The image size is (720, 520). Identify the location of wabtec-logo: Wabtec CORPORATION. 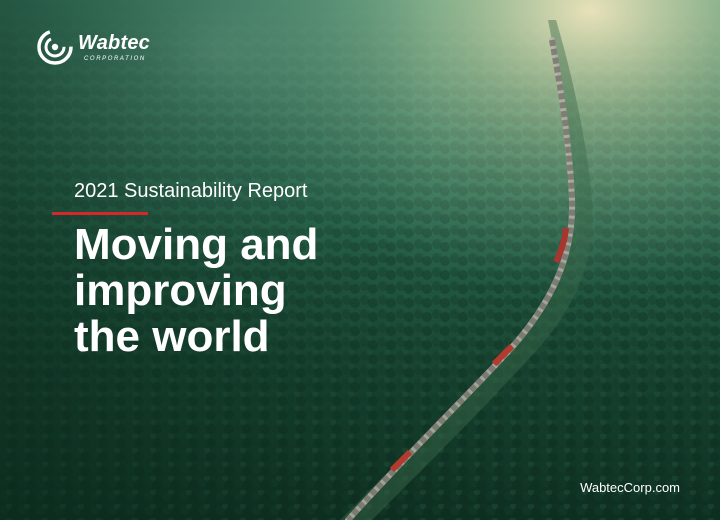
(101, 48).